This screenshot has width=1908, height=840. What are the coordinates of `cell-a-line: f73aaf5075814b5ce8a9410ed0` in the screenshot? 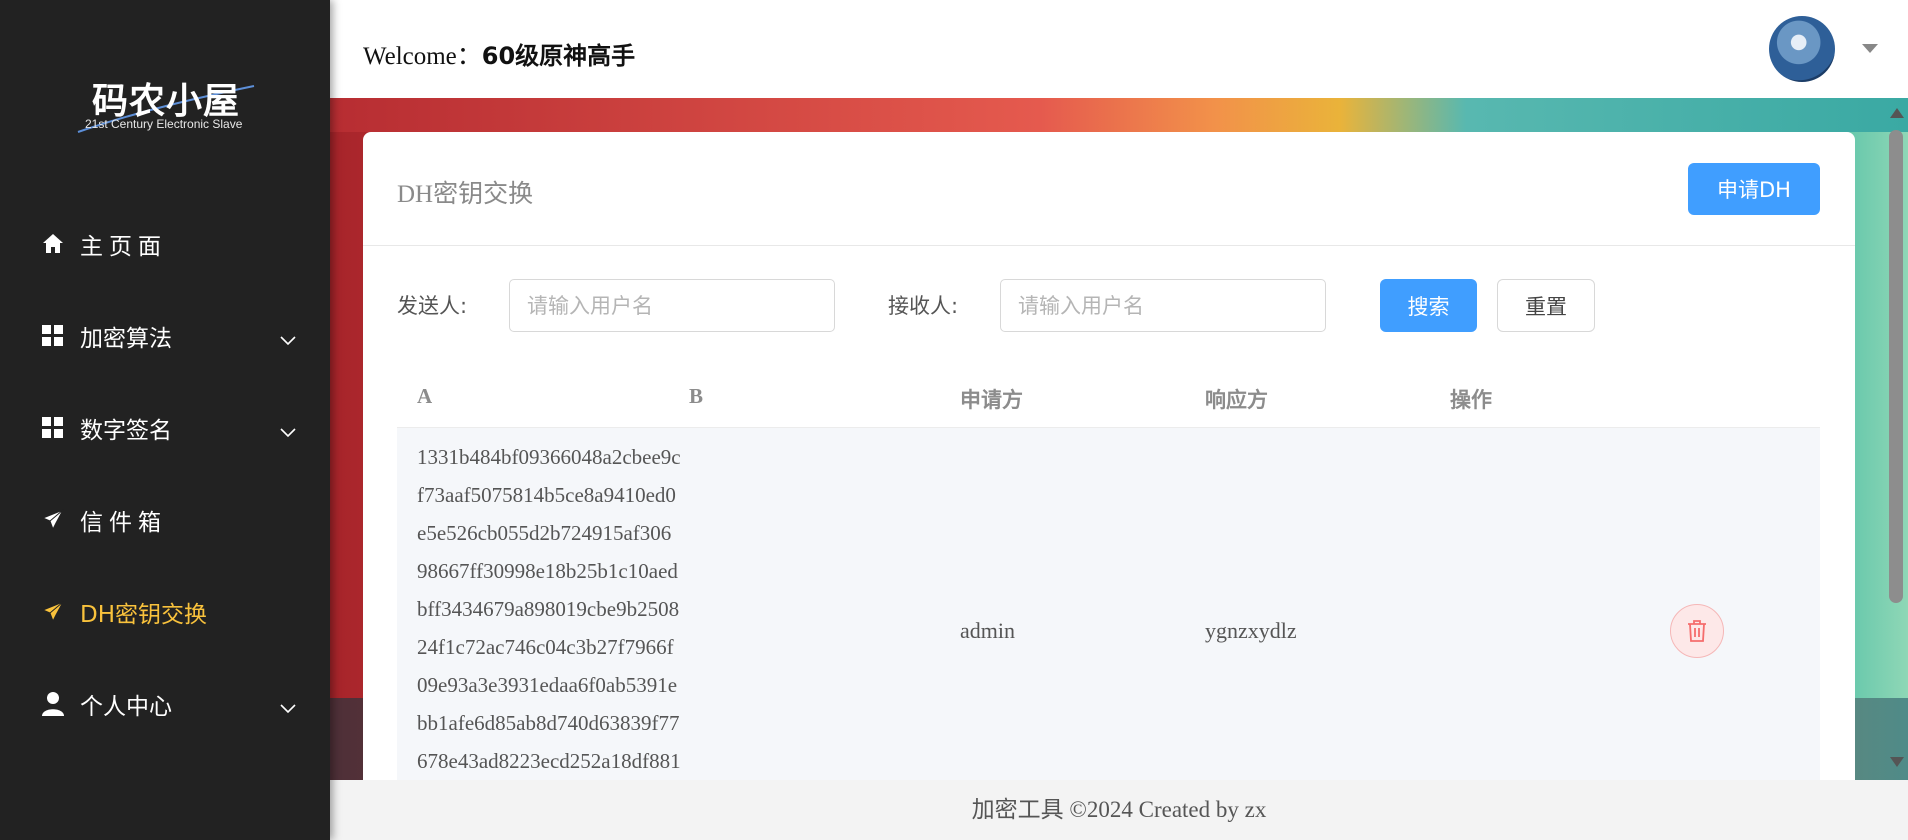 It's located at (546, 495).